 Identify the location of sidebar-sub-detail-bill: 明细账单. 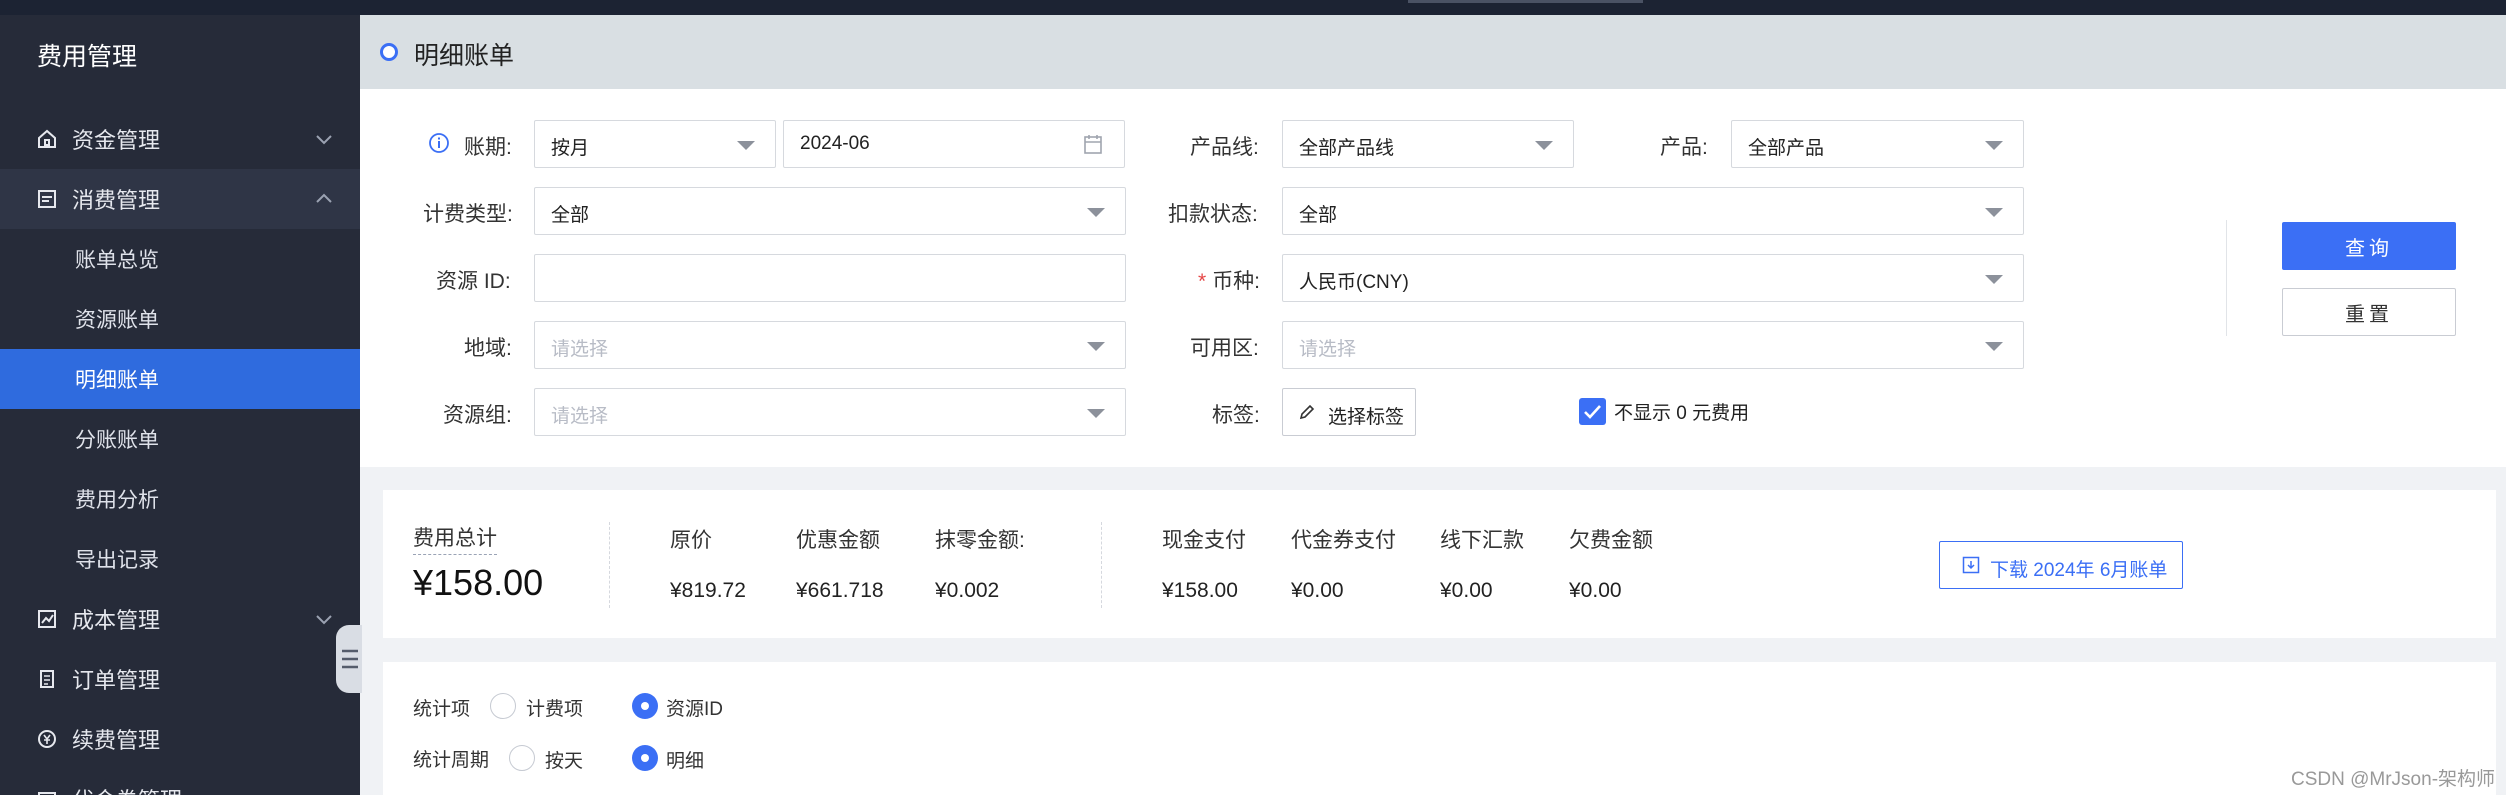
(180, 379).